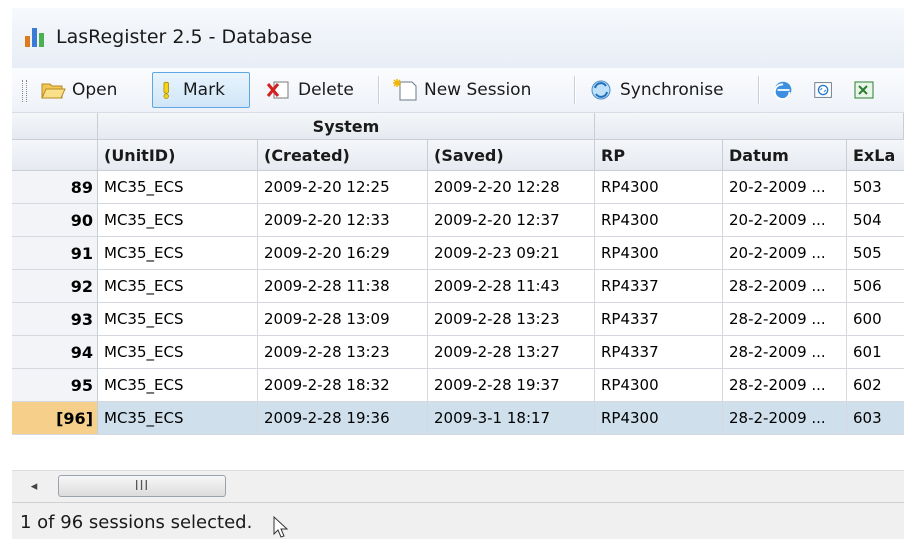  I want to click on delete-button-label: Delete, so click(326, 90).